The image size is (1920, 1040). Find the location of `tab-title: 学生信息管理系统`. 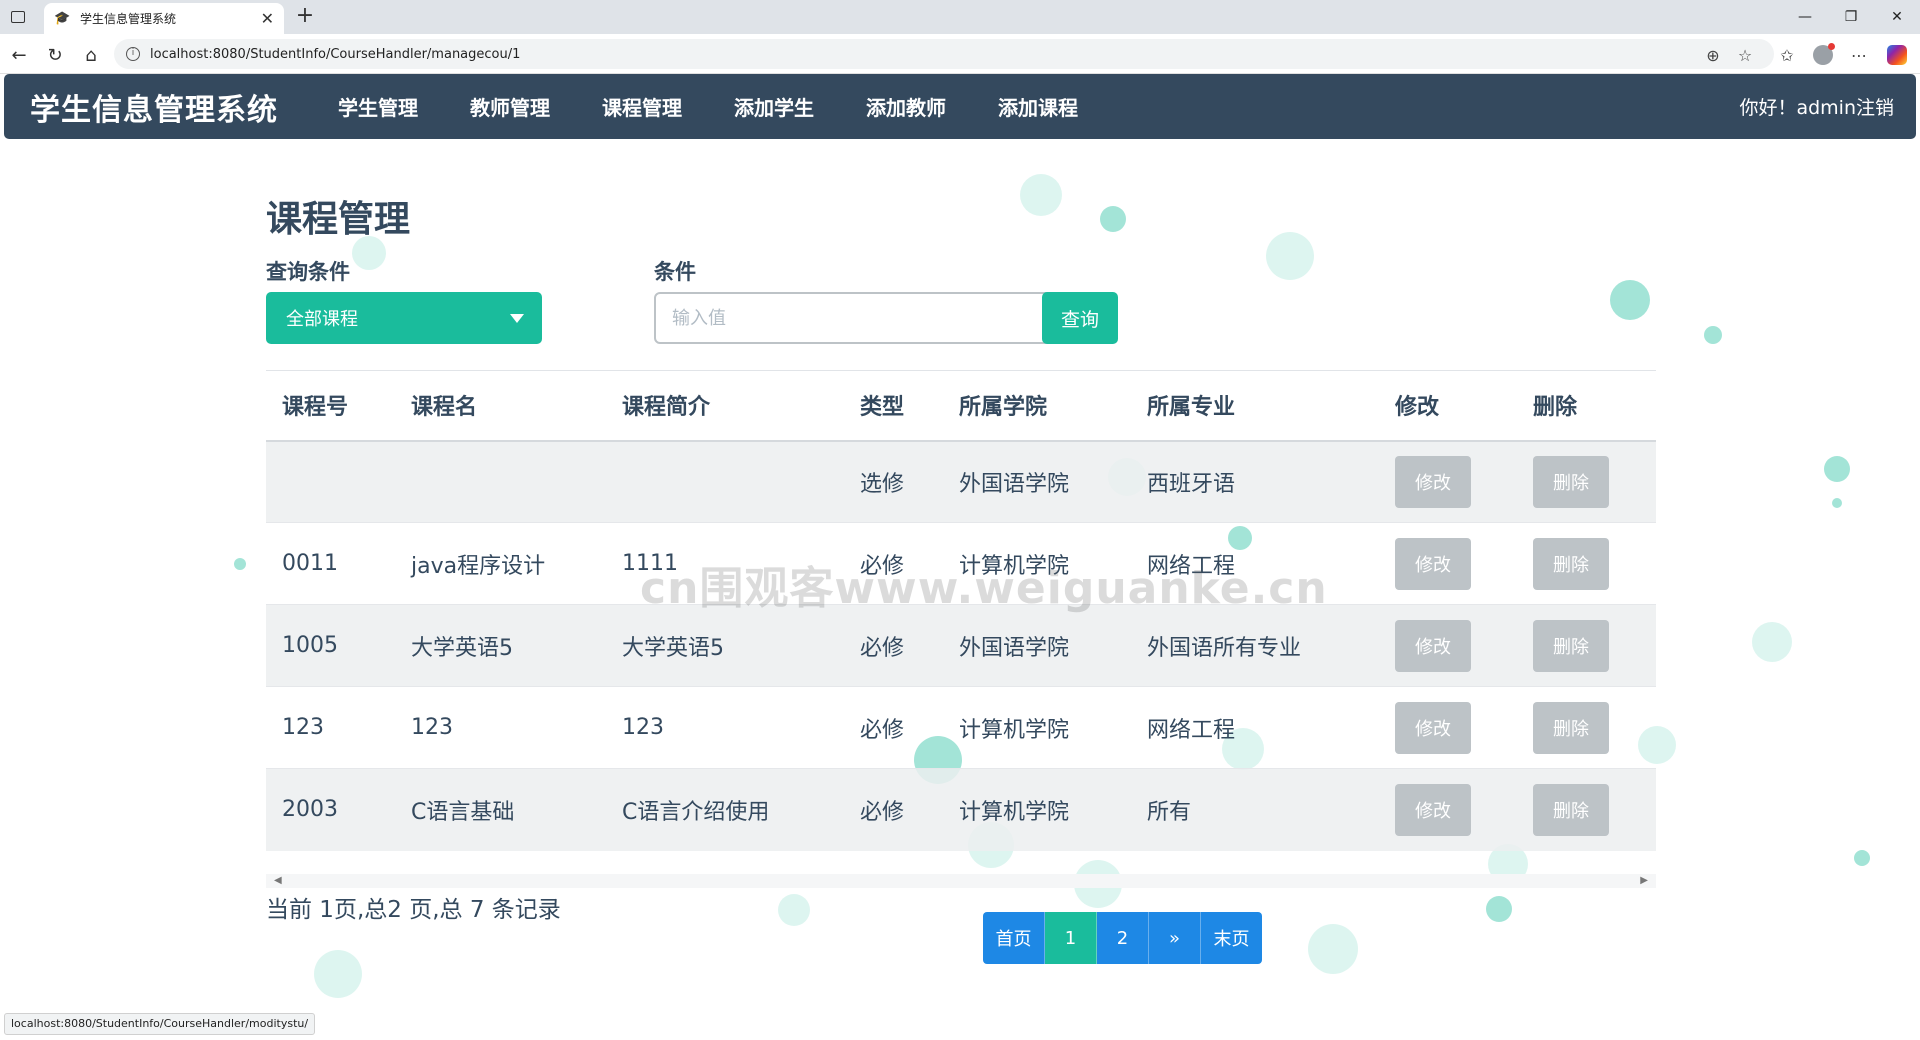

tab-title: 学生信息管理系统 is located at coordinates (128, 19).